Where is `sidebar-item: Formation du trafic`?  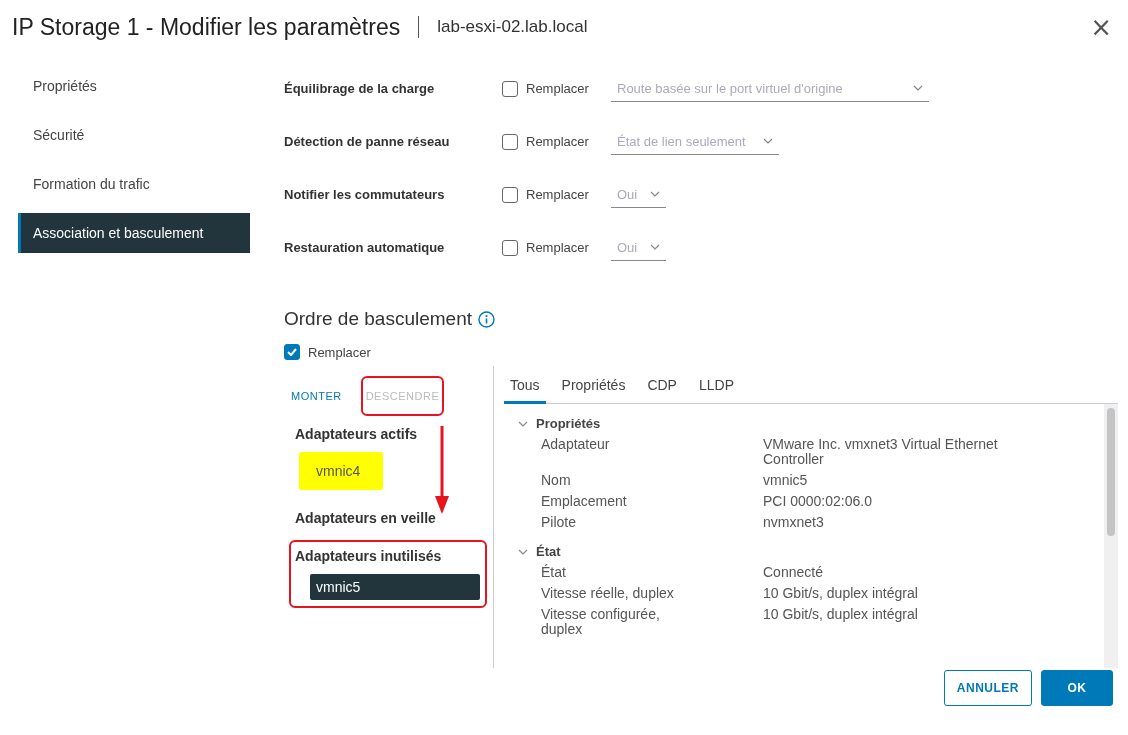
sidebar-item: Formation du trafic is located at coordinates (134, 184).